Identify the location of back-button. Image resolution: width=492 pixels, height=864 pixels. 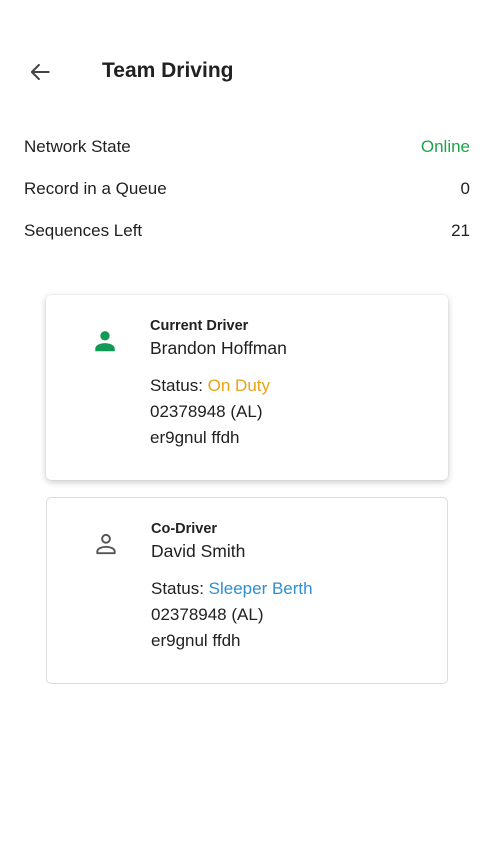
(40, 72).